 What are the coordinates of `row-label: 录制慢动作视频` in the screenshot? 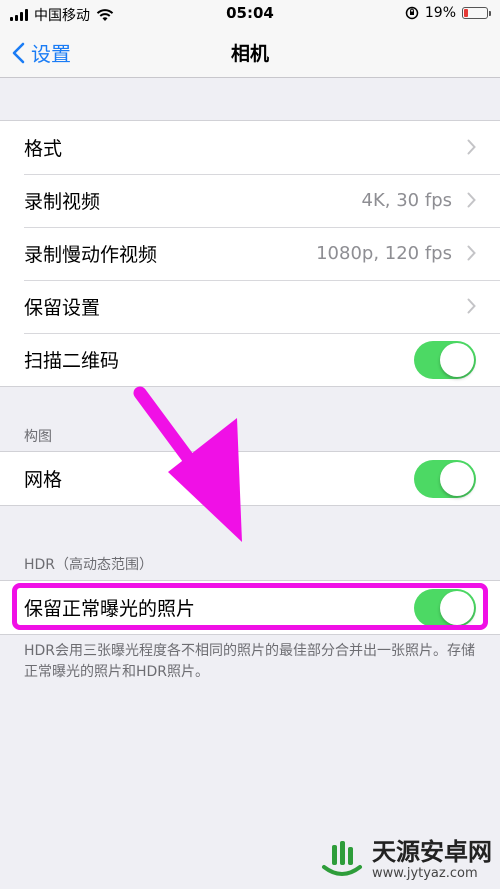 It's located at (91, 255).